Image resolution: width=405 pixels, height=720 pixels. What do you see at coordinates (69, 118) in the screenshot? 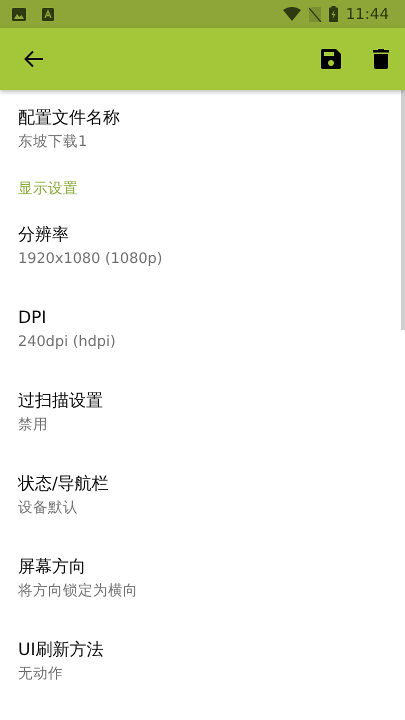
I see `setting-title: 配置文件名称` at bounding box center [69, 118].